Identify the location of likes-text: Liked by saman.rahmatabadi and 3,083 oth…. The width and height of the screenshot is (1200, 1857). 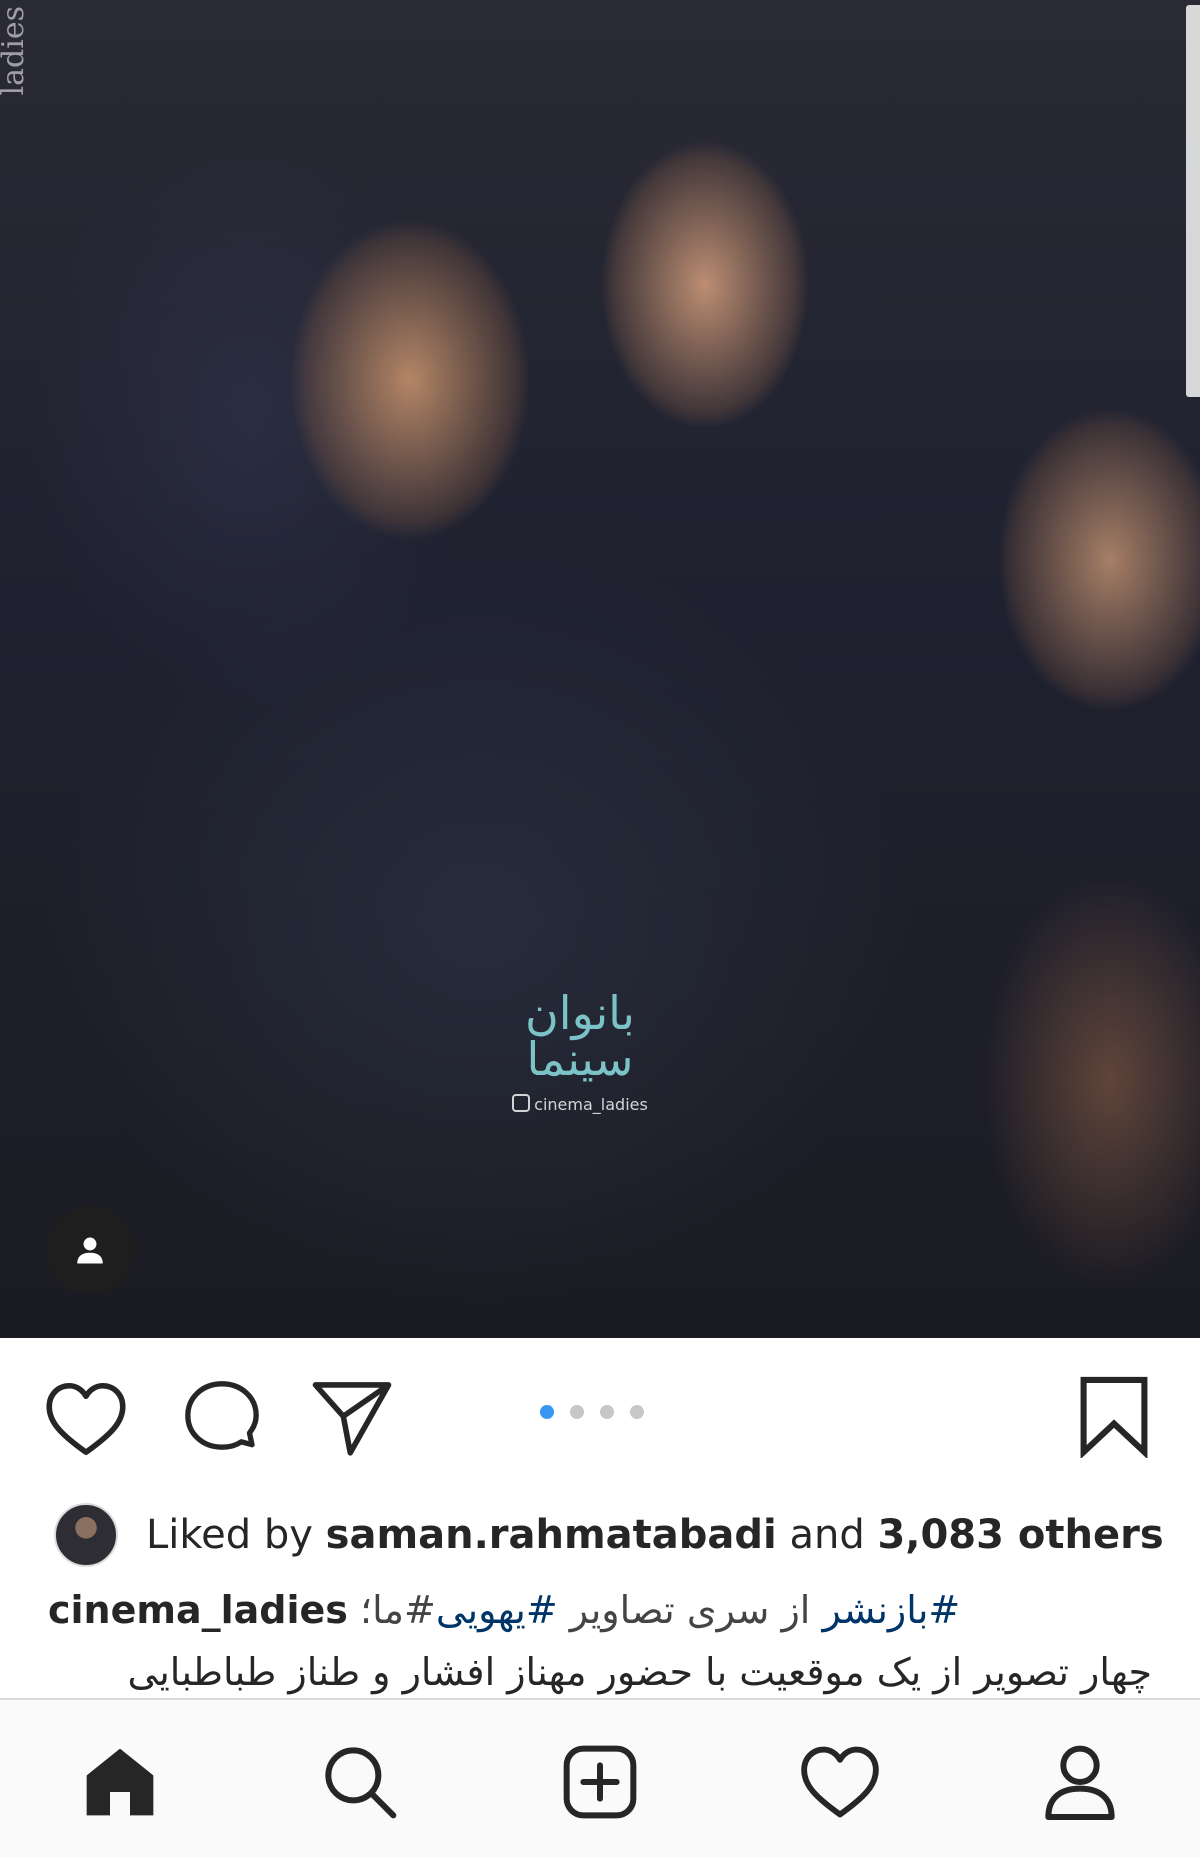
(655, 1535).